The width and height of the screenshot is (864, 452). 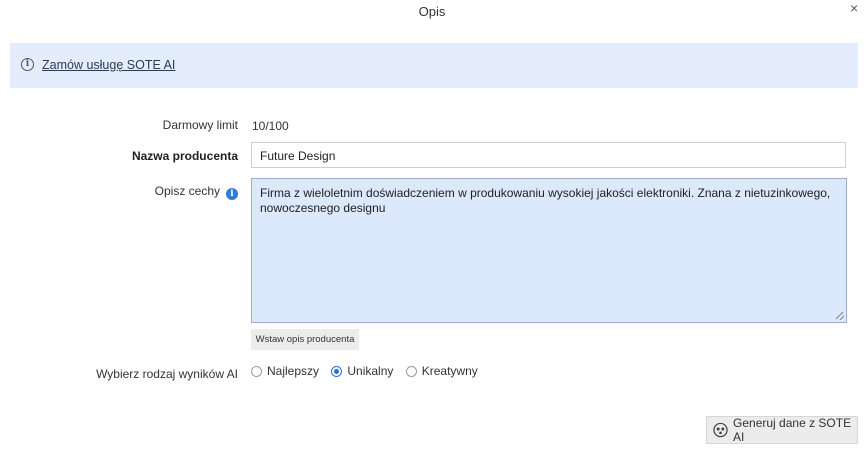 I want to click on radio-kreatywny: Kreatywny, so click(x=441, y=371).